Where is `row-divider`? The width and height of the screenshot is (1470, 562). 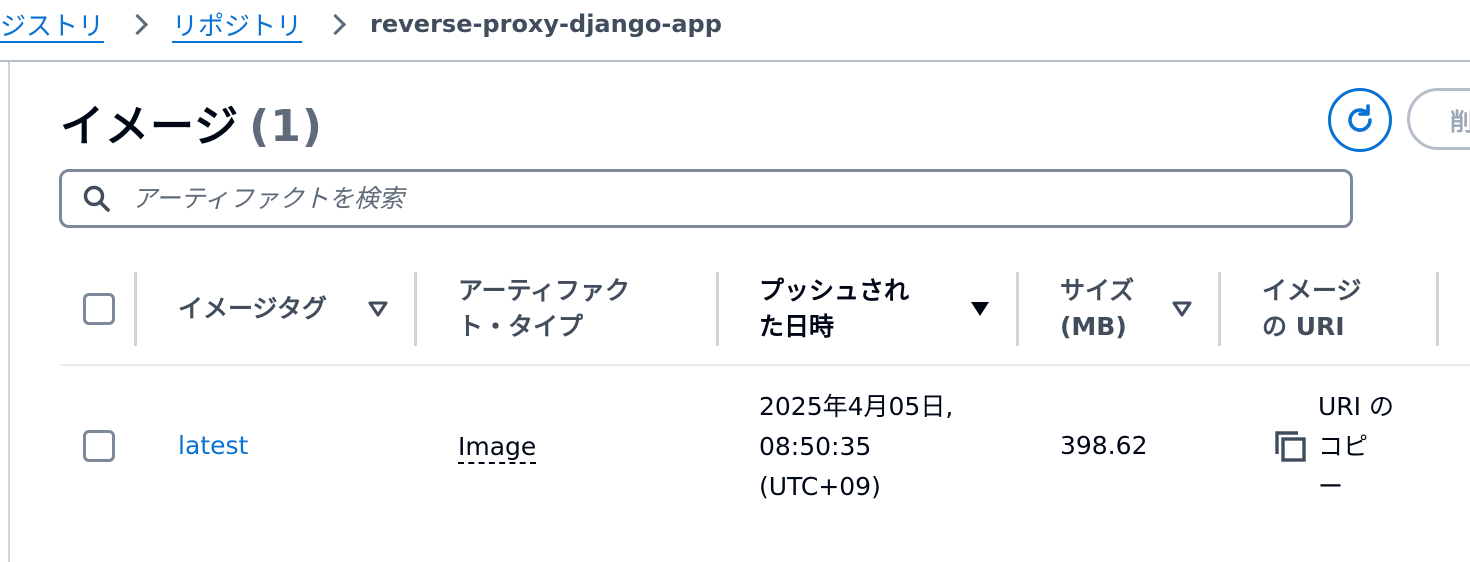
row-divider is located at coordinates (765, 365).